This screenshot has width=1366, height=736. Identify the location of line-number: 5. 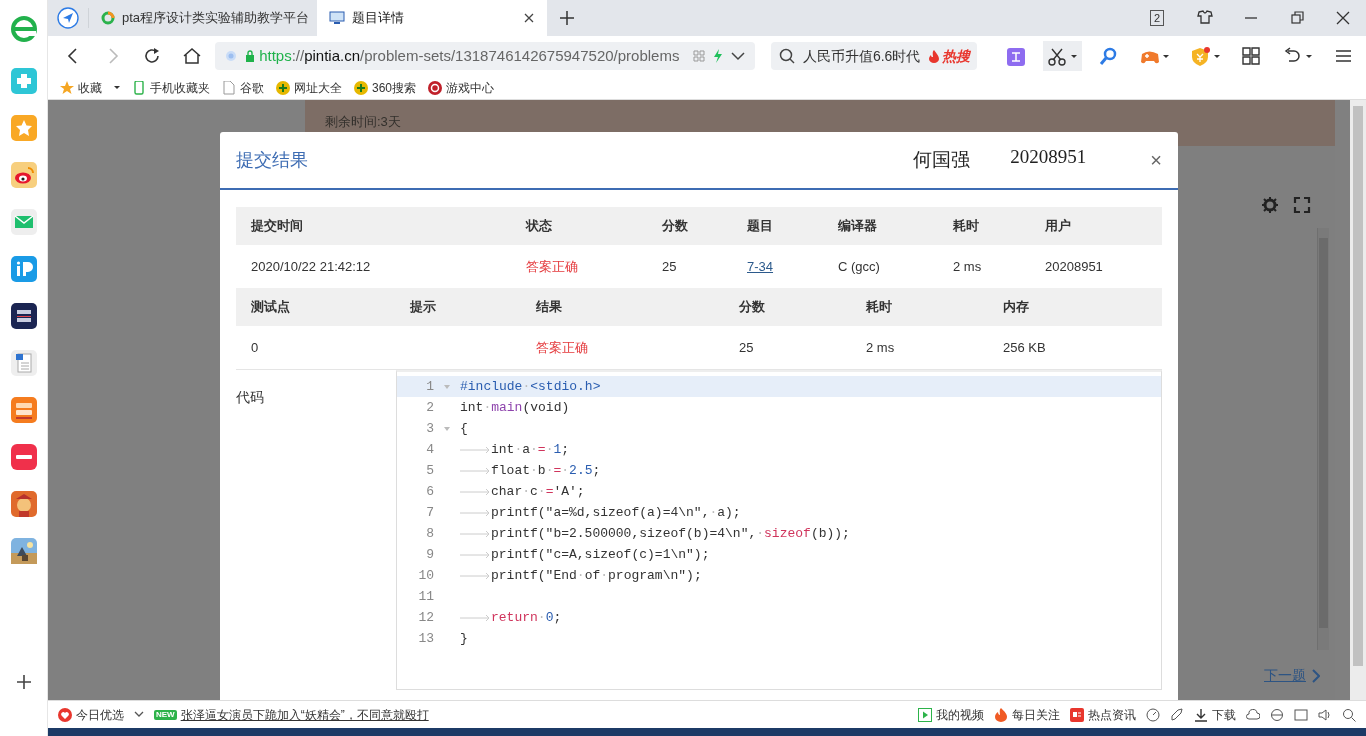
(429, 470).